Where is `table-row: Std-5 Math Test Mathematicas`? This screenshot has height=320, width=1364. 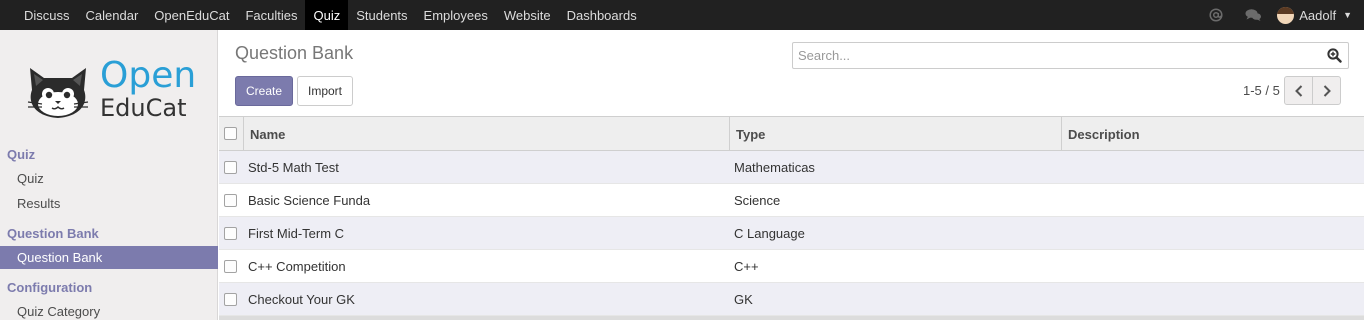
table-row: Std-5 Math Test Mathematicas is located at coordinates (791, 167).